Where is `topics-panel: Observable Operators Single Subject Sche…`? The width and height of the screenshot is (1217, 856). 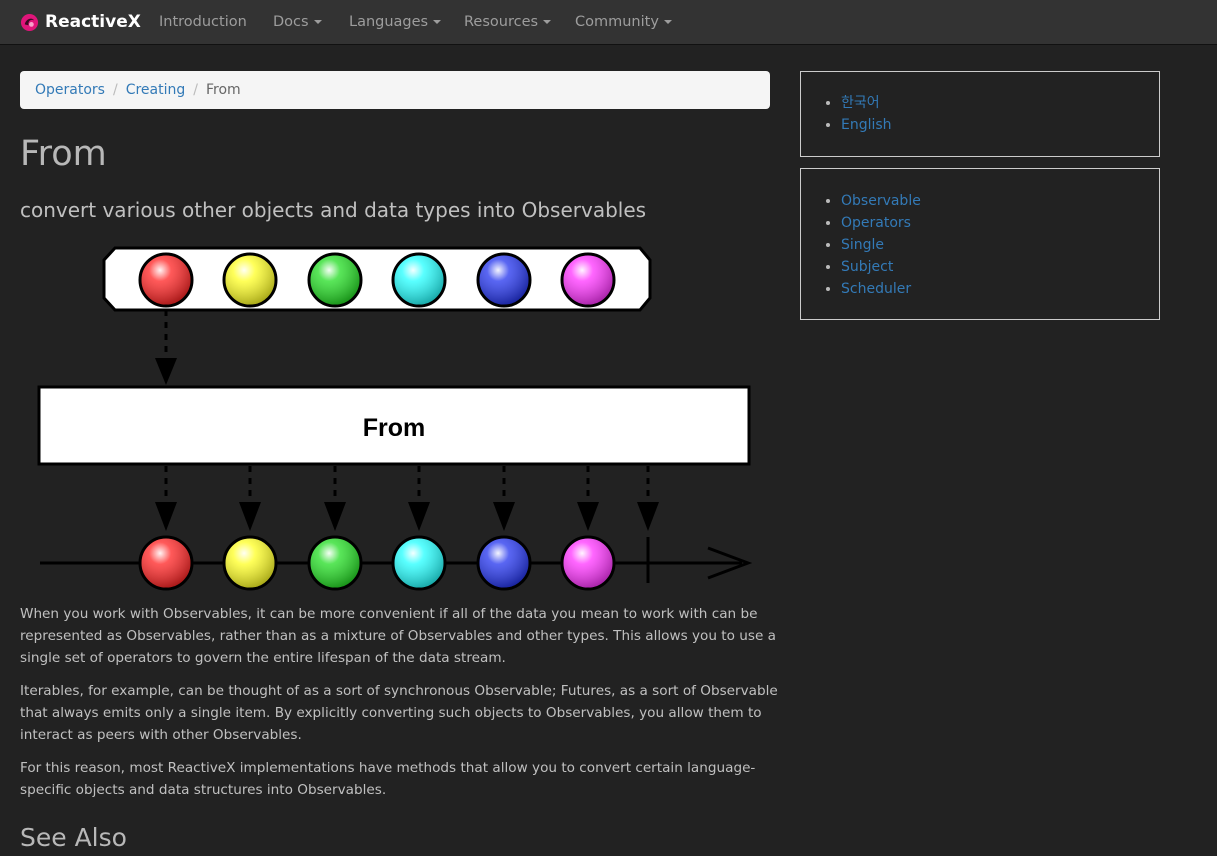 topics-panel: Observable Operators Single Subject Sche… is located at coordinates (980, 244).